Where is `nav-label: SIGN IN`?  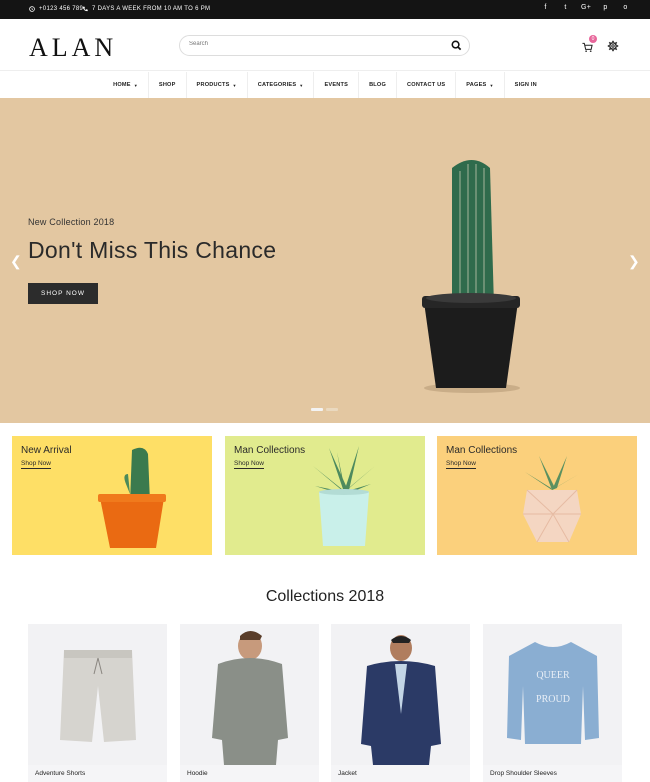
nav-label: SIGN IN is located at coordinates (525, 85).